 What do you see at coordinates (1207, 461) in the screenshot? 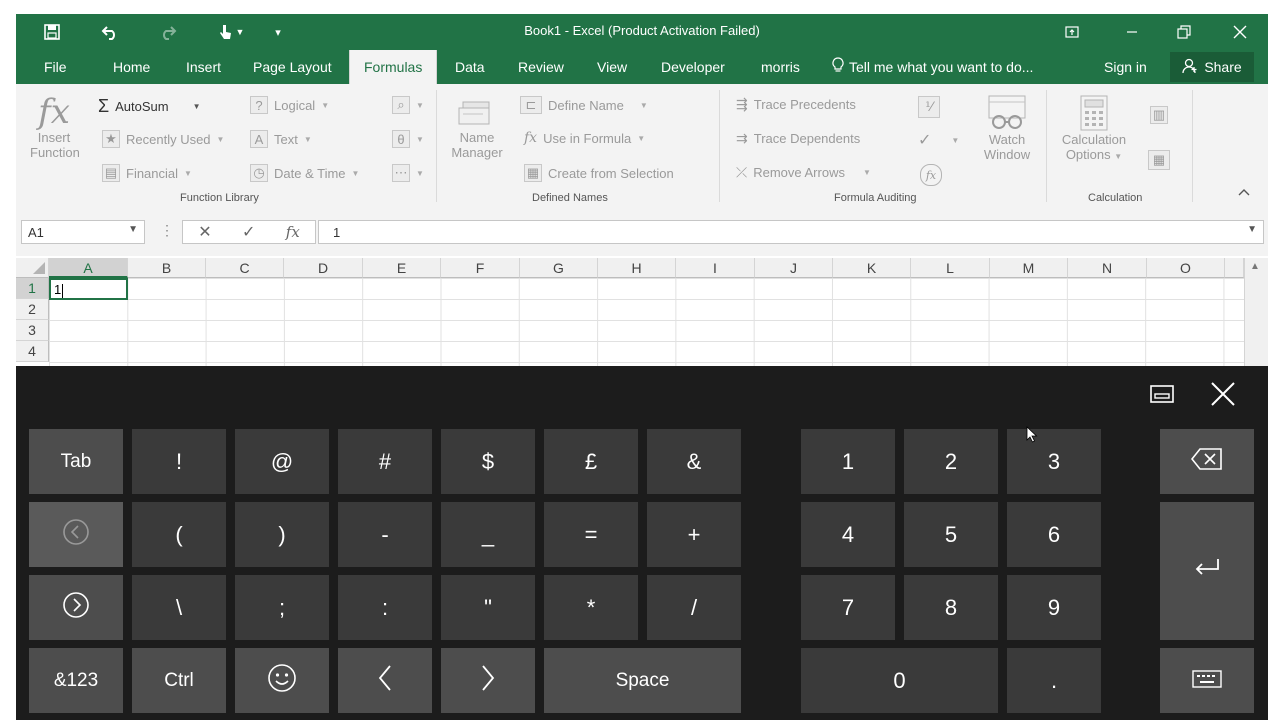
I see `key-backspace` at bounding box center [1207, 461].